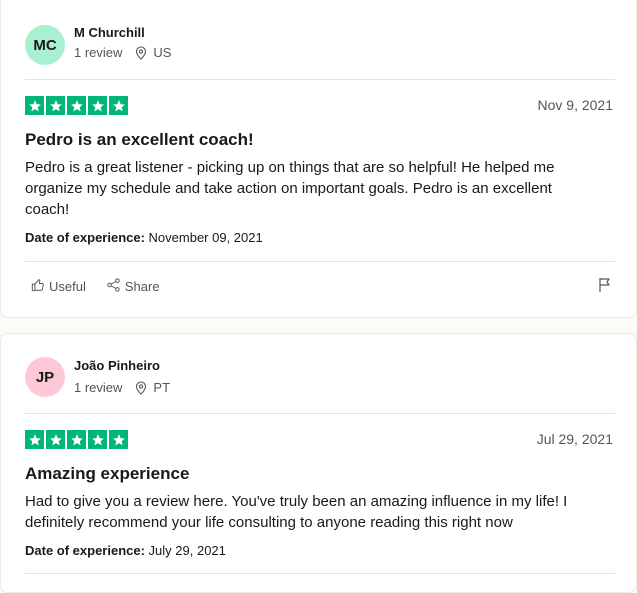  What do you see at coordinates (142, 286) in the screenshot?
I see `share-label: Share` at bounding box center [142, 286].